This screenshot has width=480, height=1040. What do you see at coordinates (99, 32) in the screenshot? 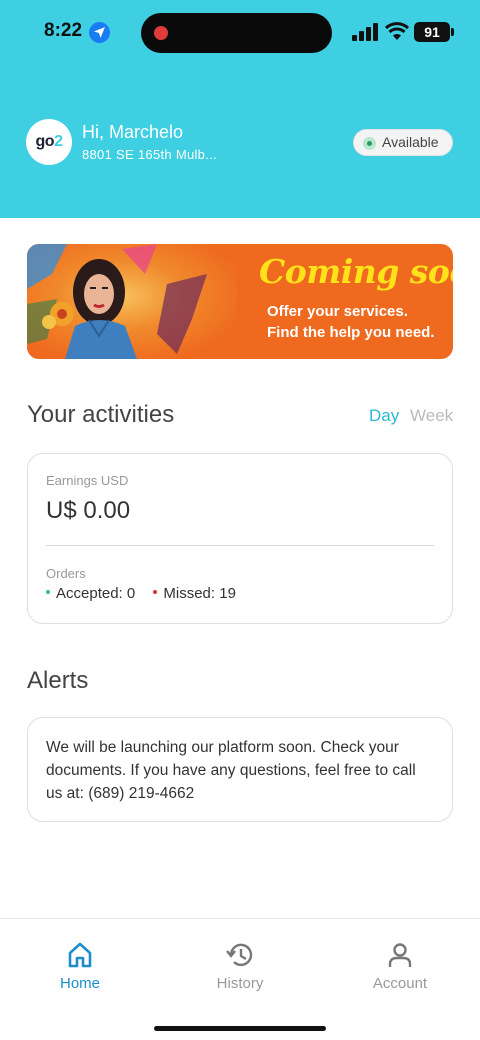
I see `location-arrow-icon` at bounding box center [99, 32].